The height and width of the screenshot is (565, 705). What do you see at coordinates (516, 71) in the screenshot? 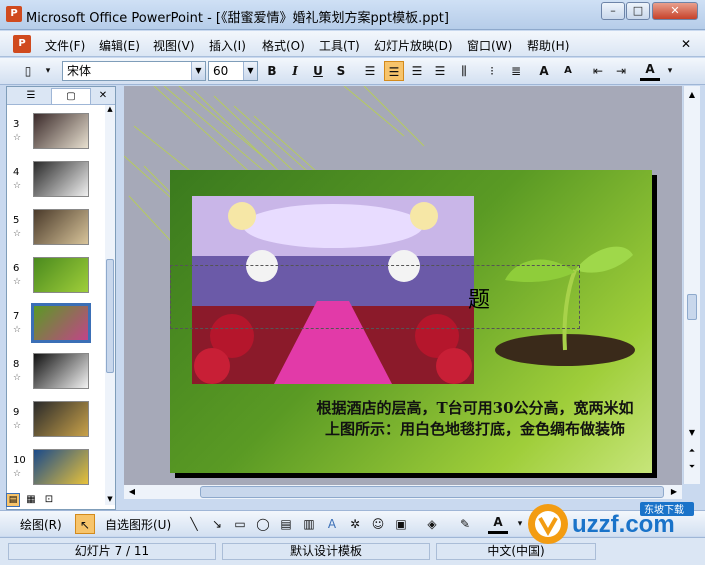
I see `bullets-icon: ≣` at bounding box center [516, 71].